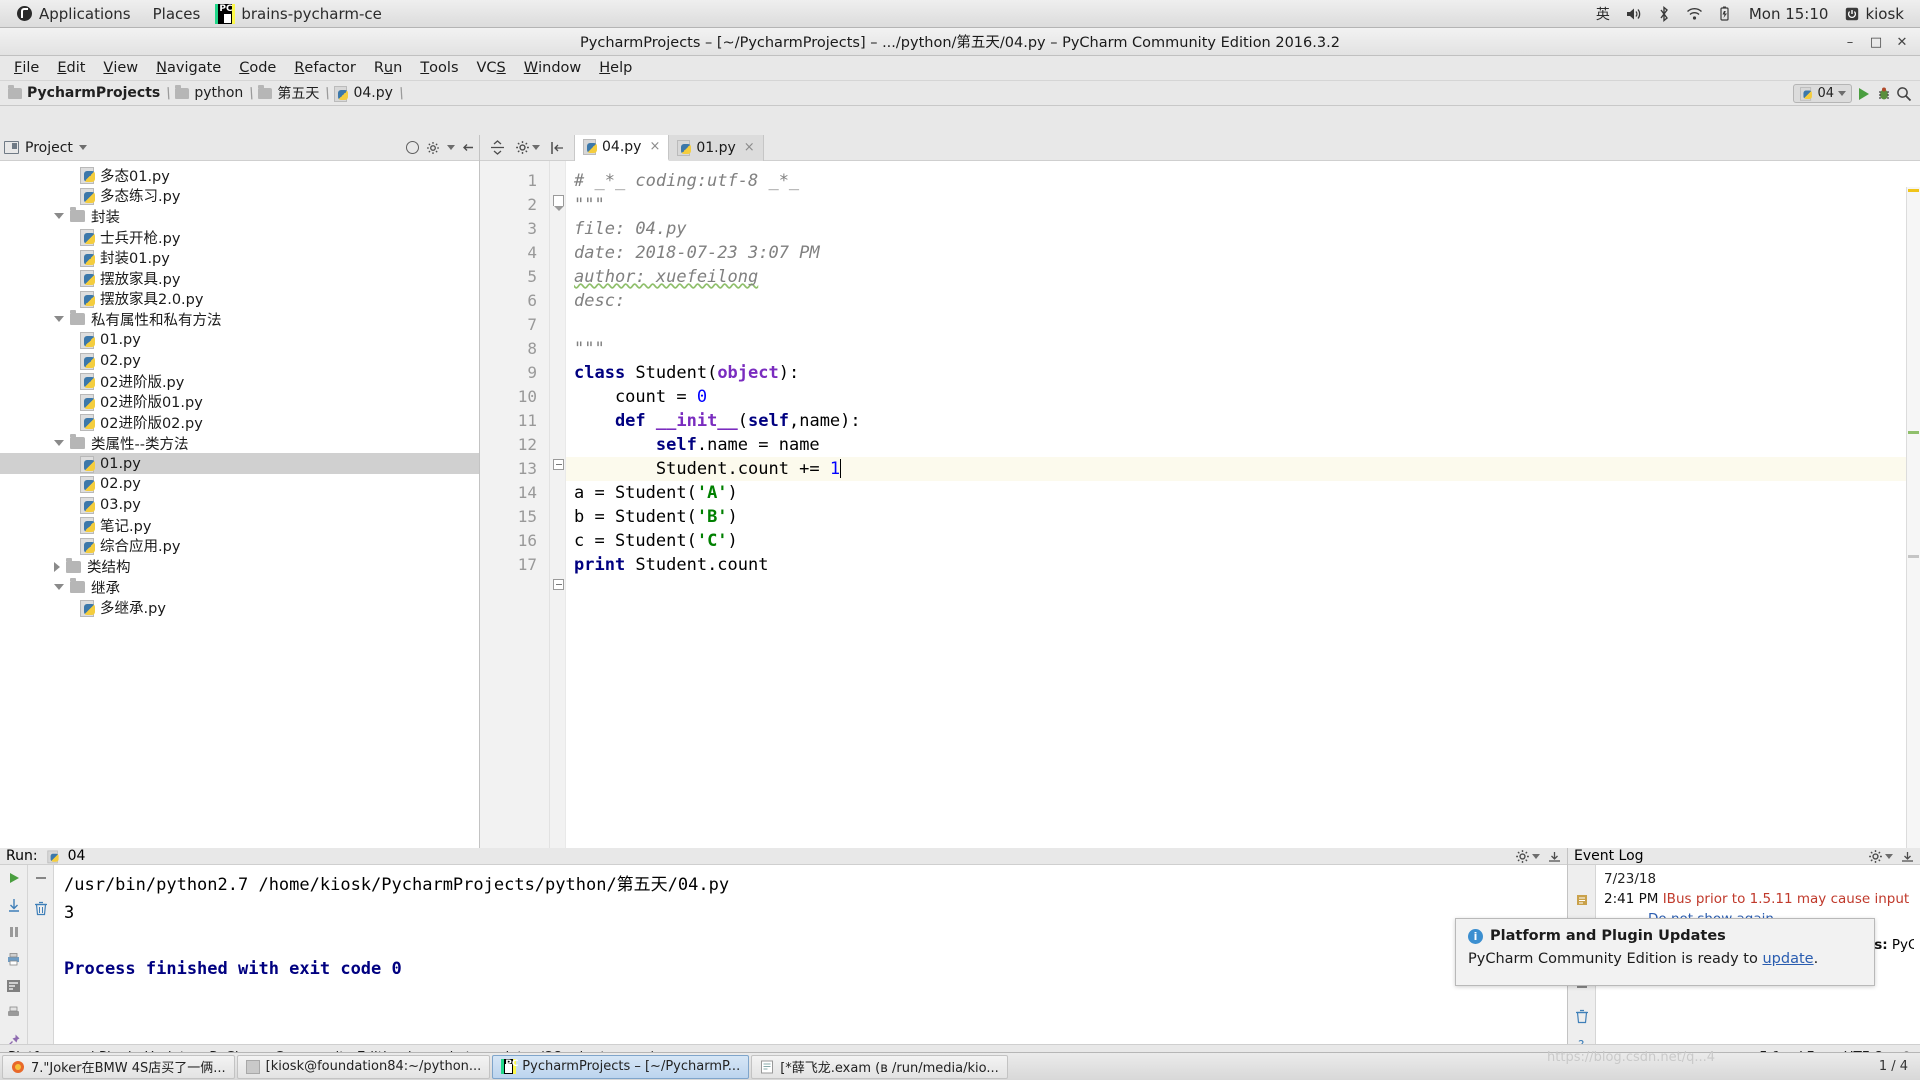  What do you see at coordinates (1903, 93) in the screenshot?
I see `search-everywhere-button` at bounding box center [1903, 93].